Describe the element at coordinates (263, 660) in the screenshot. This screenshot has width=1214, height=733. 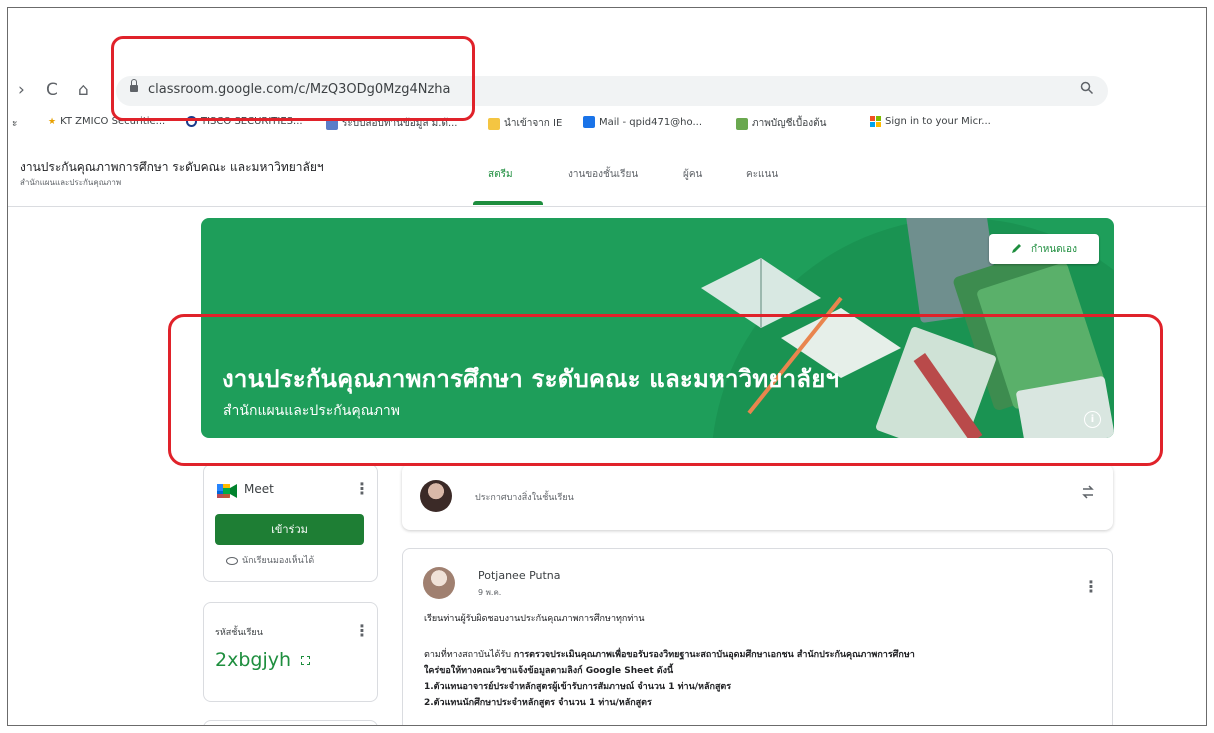
I see `class-code-value: 2xbgjyh` at that location.